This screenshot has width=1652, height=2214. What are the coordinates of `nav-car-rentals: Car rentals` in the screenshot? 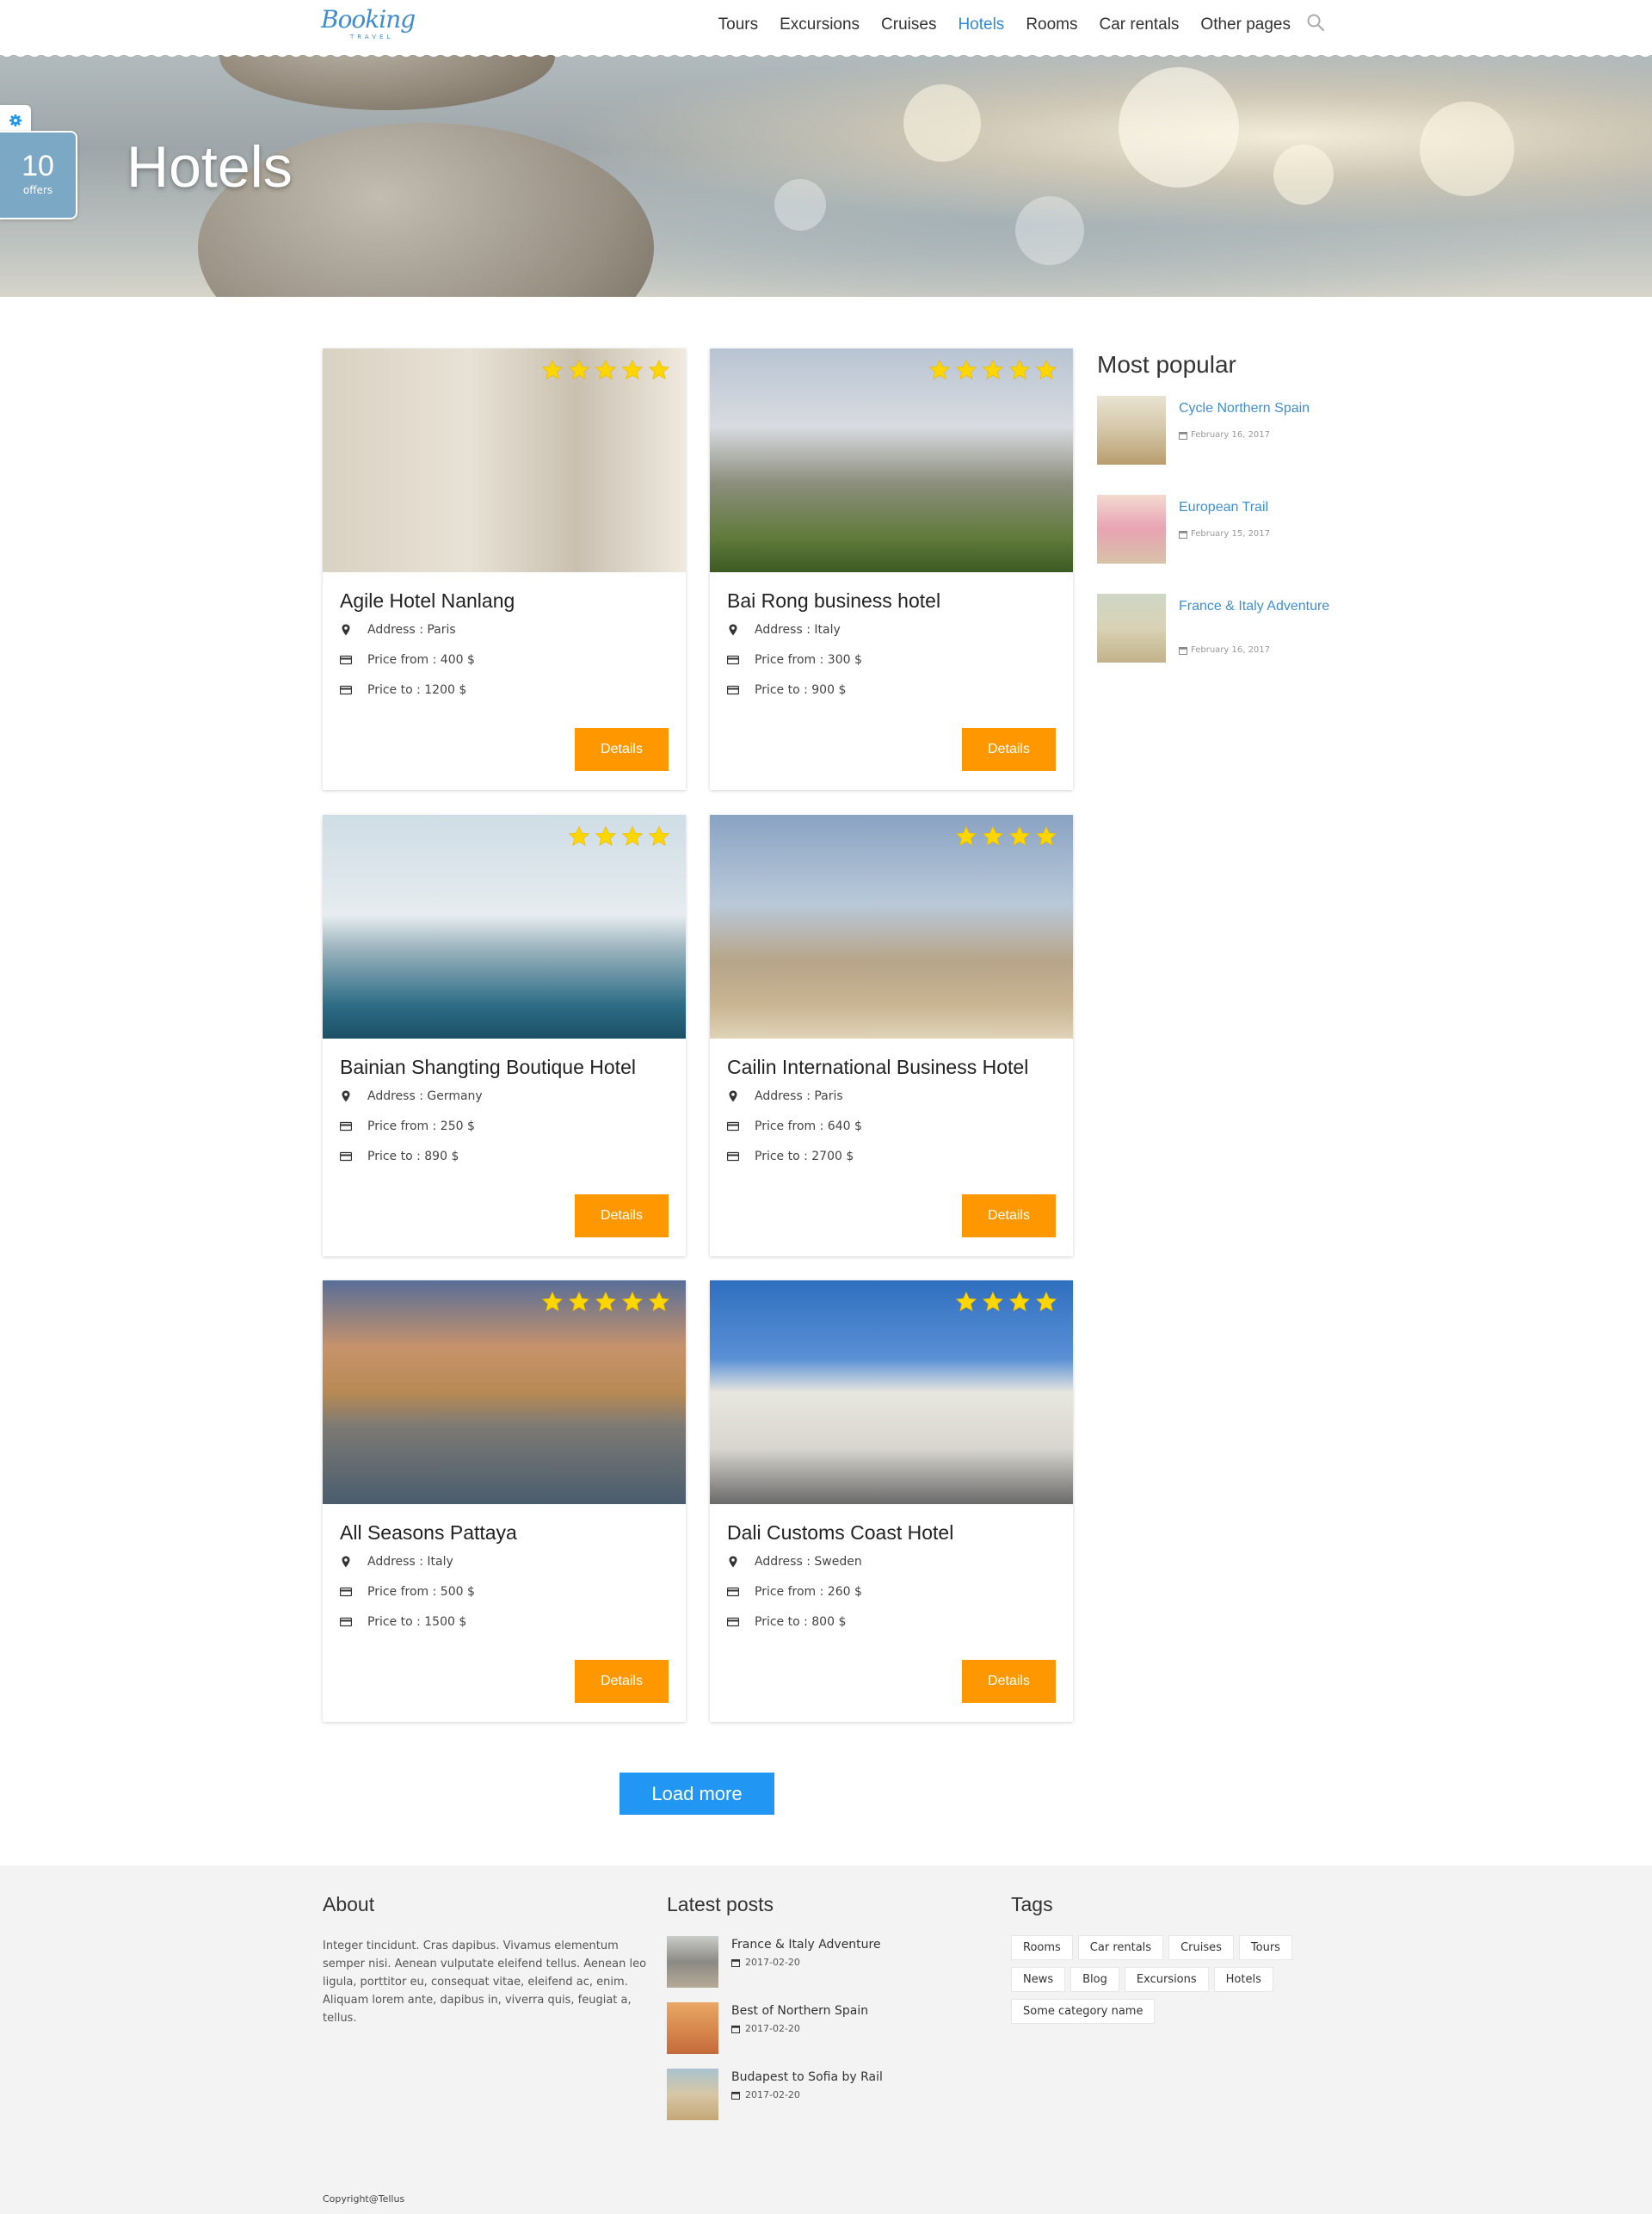 It's located at (1140, 25).